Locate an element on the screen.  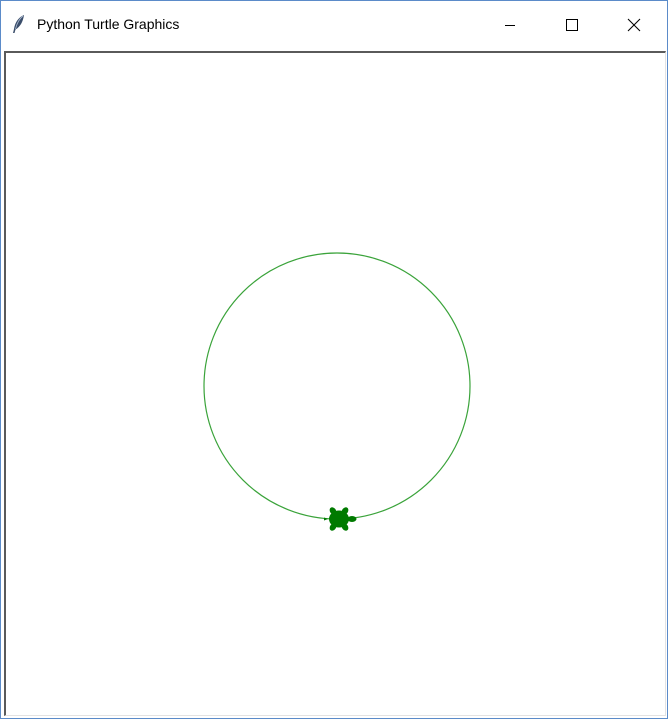
minimize-icon is located at coordinates (510, 25).